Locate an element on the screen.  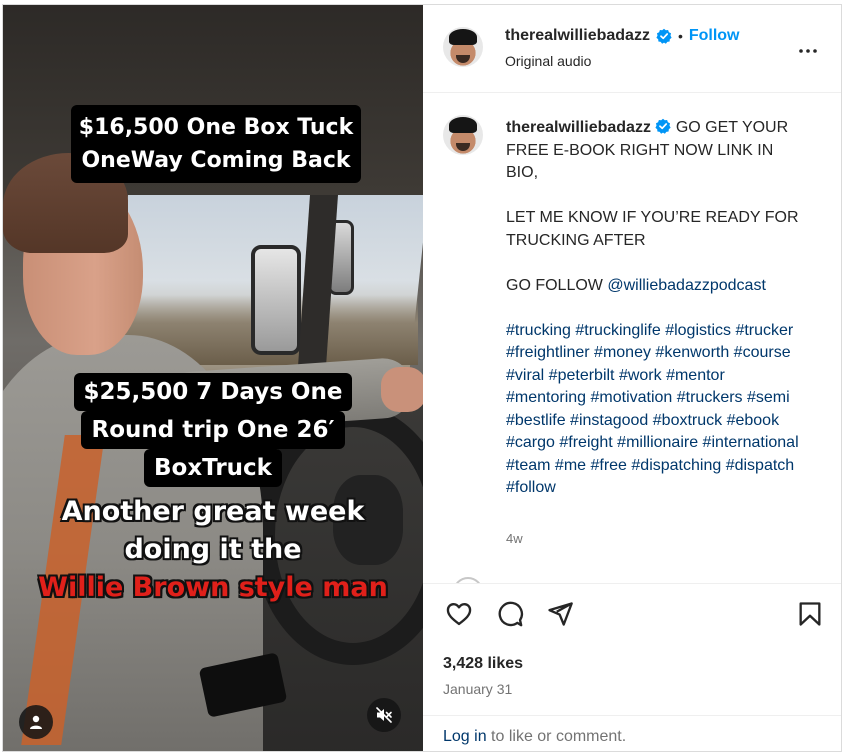
video-caption-mid-line: Round trip One 26′ is located at coordinates (213, 430).